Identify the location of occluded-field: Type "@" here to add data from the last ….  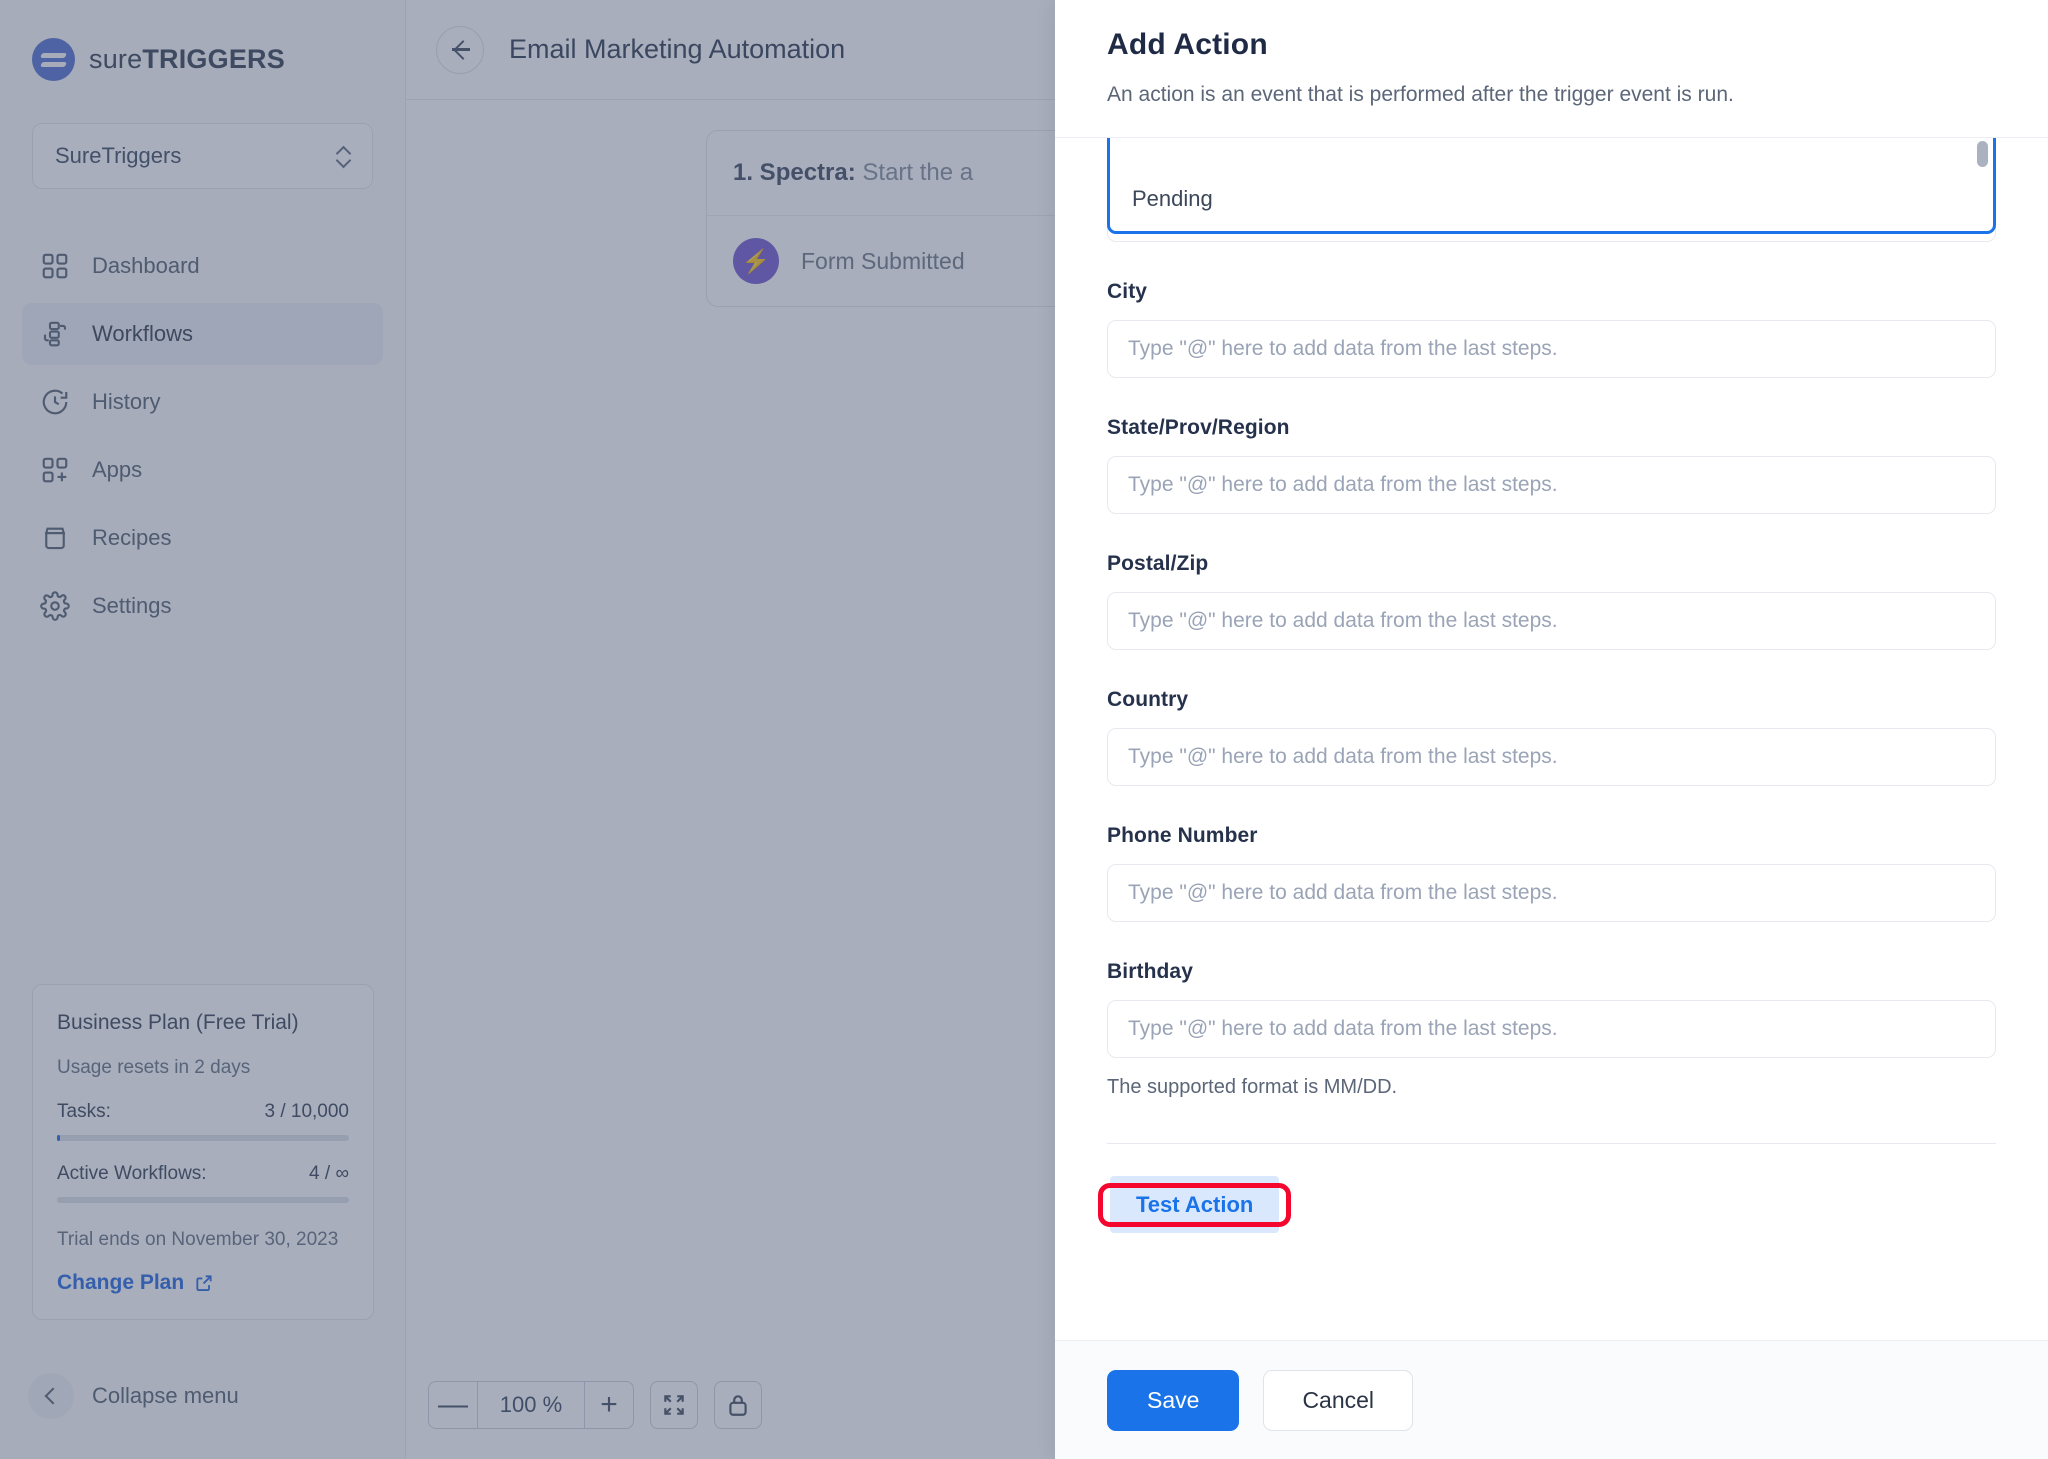
(1551, 190).